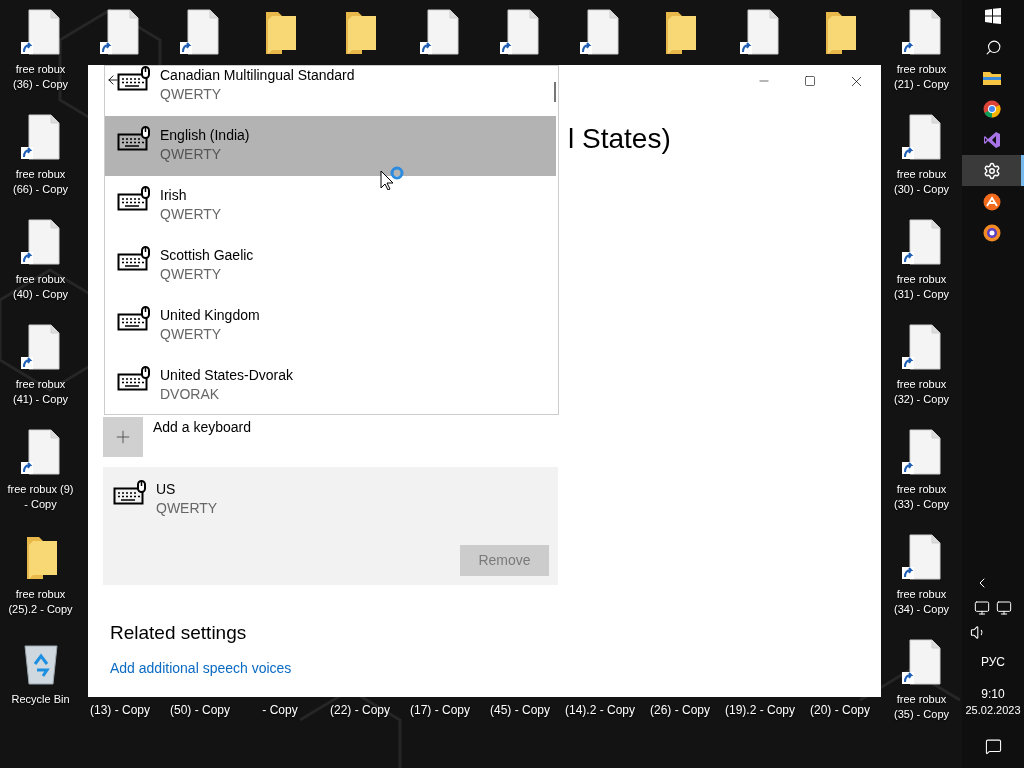 This screenshot has width=1024, height=768. What do you see at coordinates (680, 710) in the screenshot?
I see `desktop-icon-label: (26) - Copy` at bounding box center [680, 710].